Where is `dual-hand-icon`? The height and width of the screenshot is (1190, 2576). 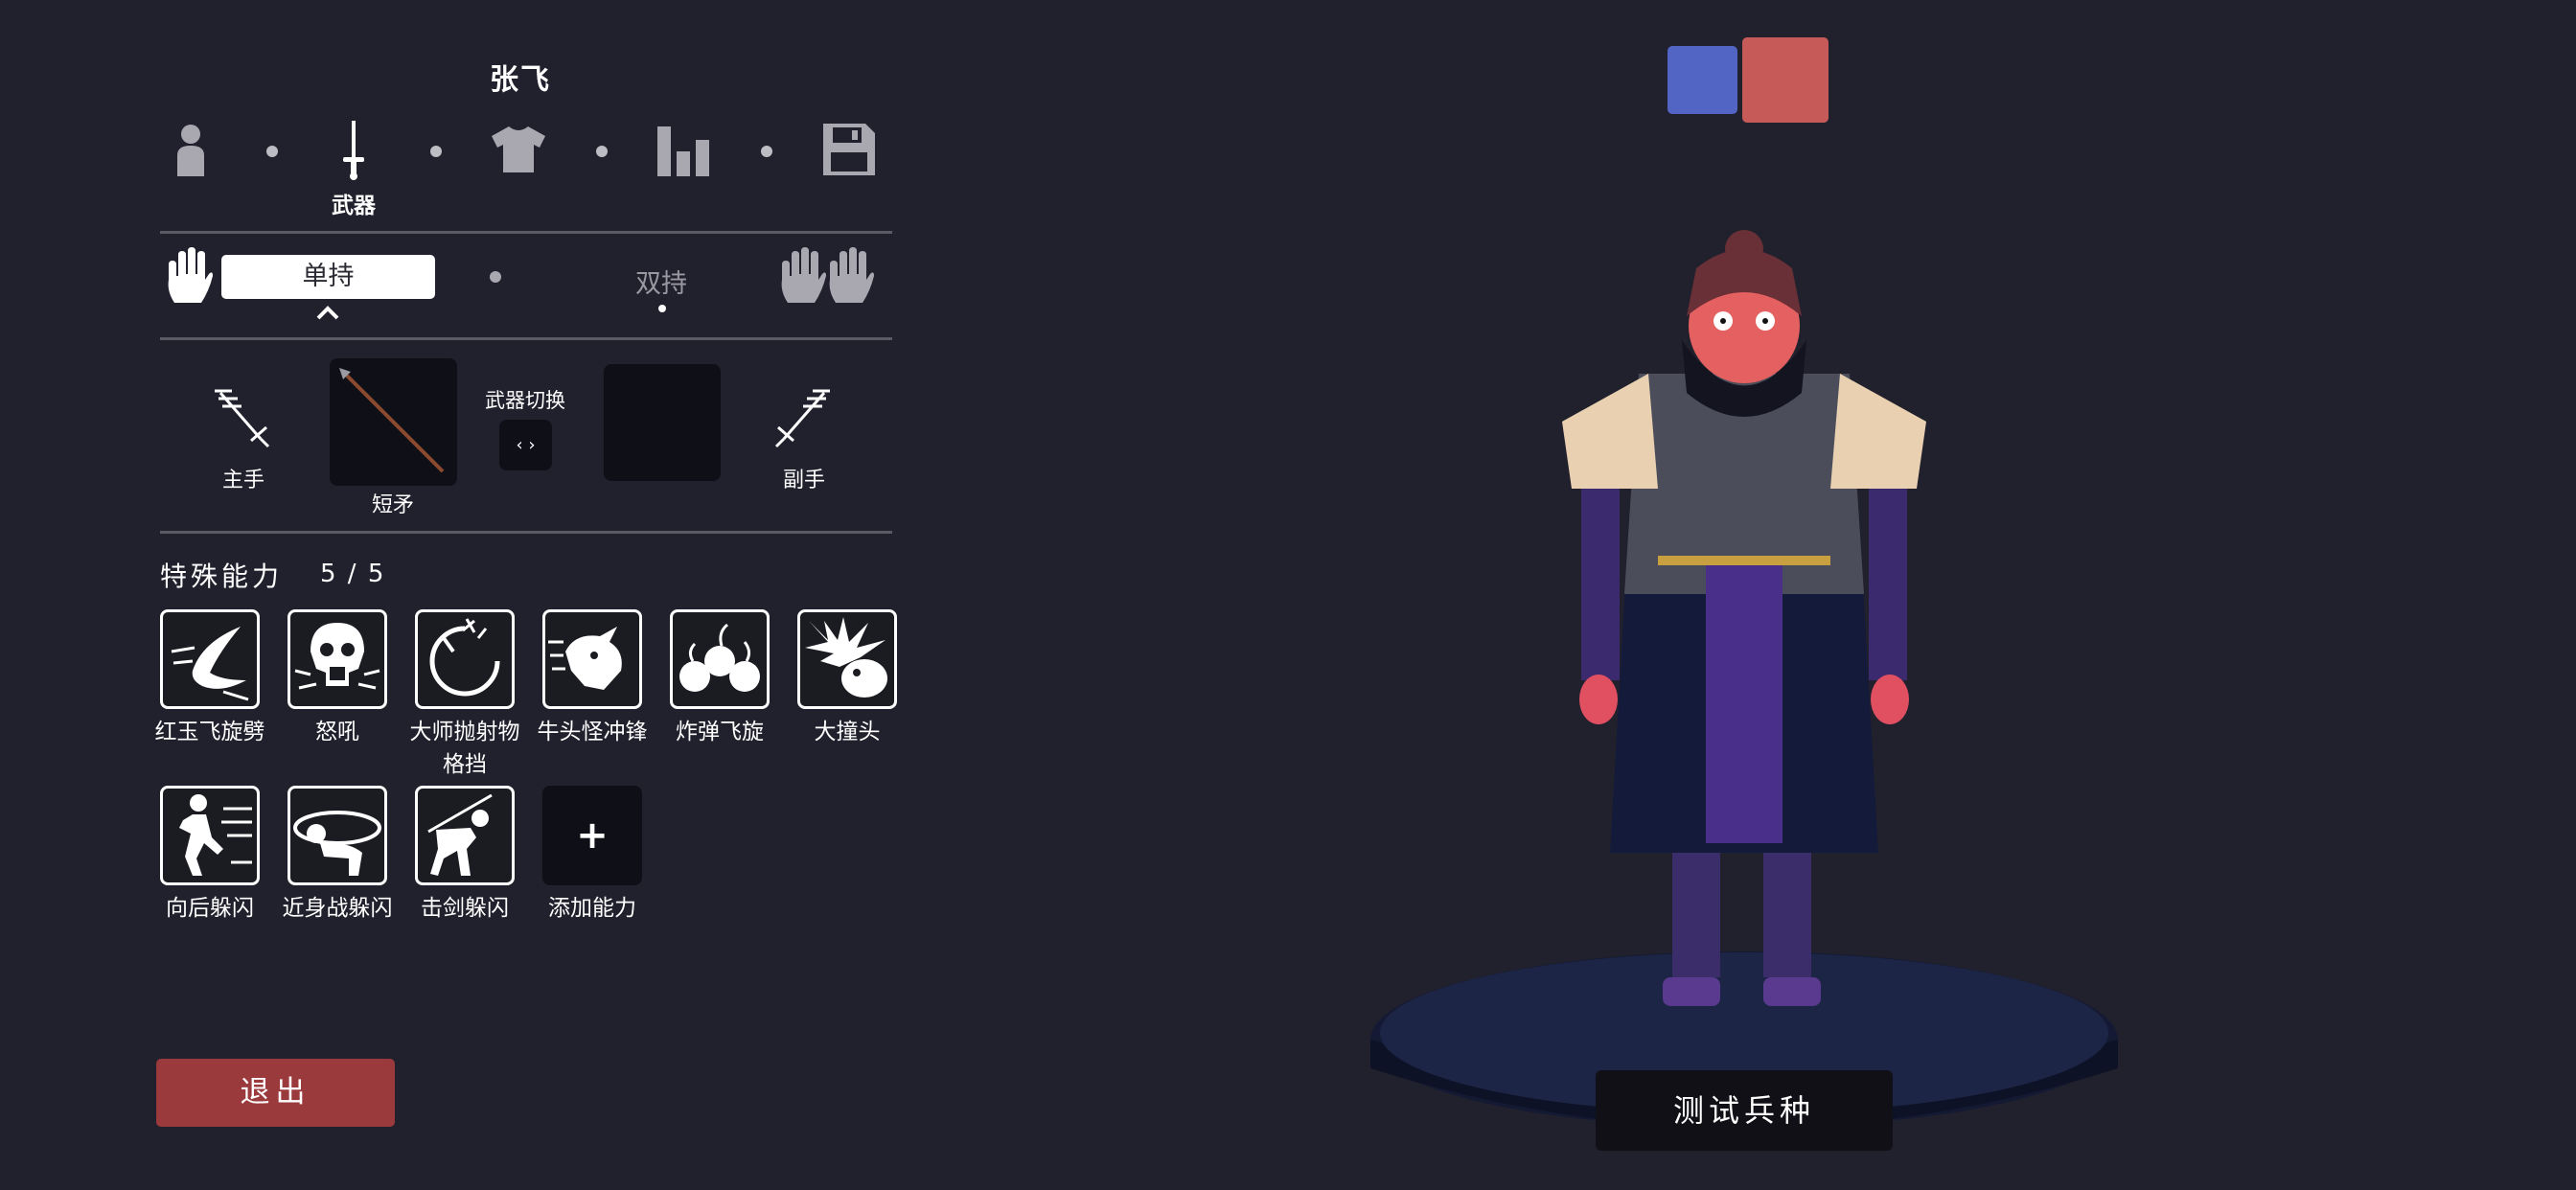 dual-hand-icon is located at coordinates (828, 278).